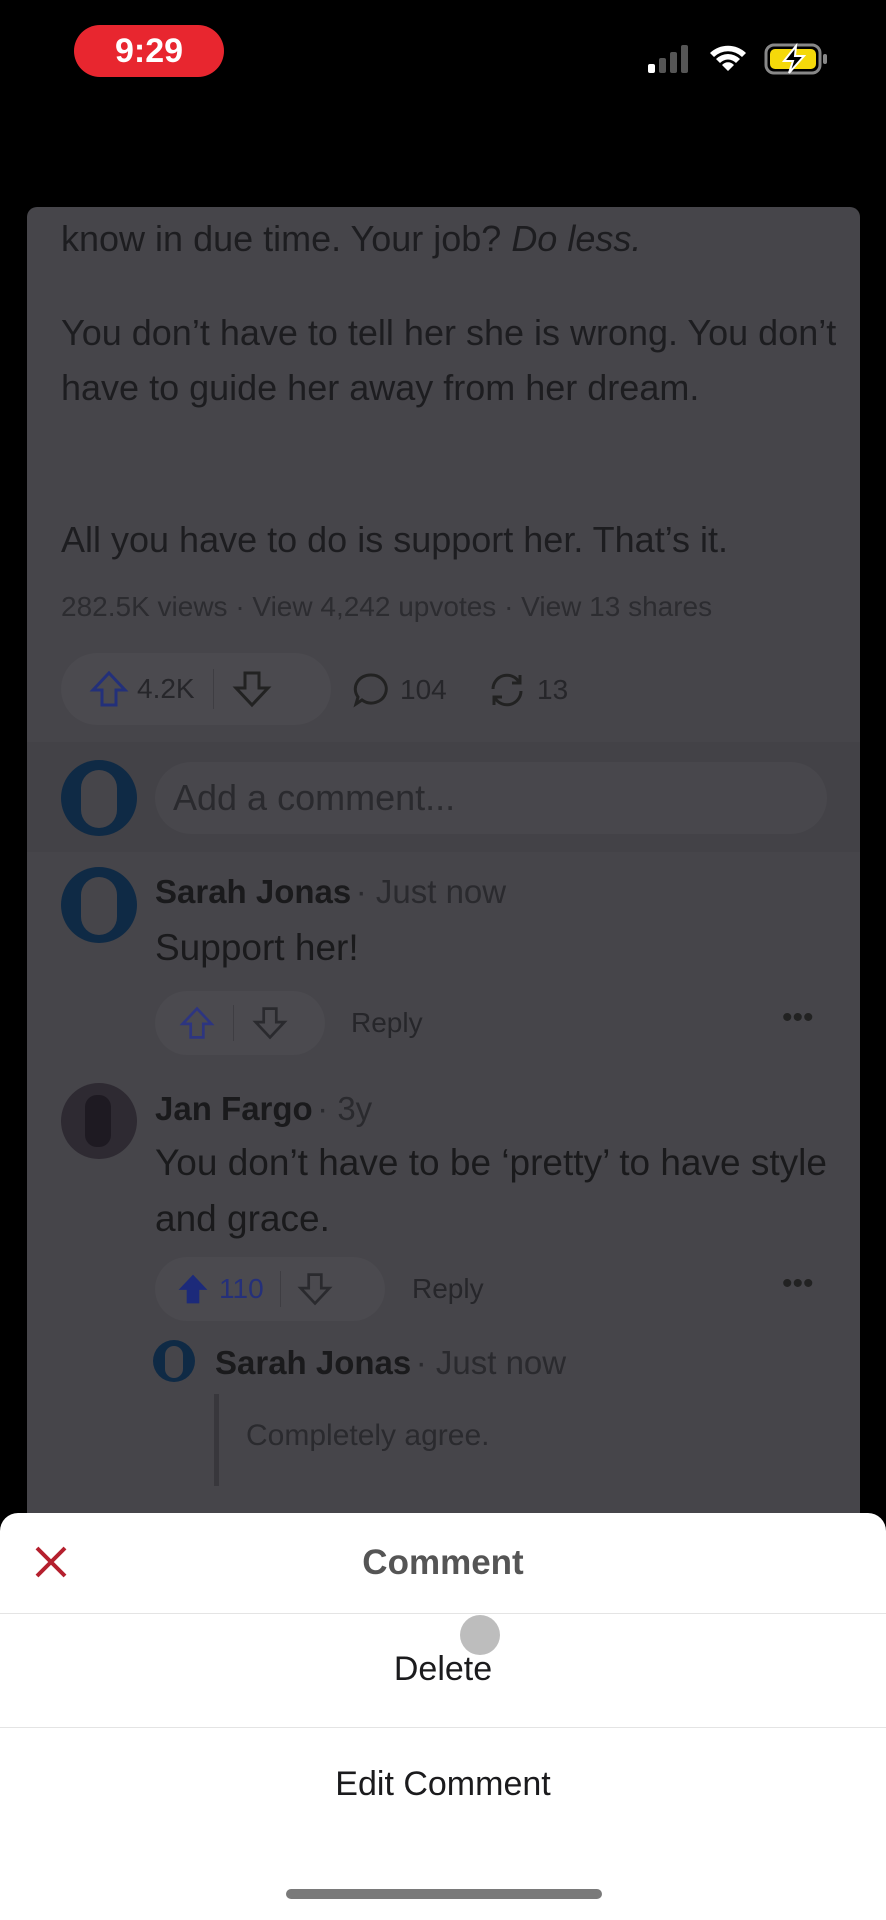 The image size is (886, 1920). I want to click on comment-author: Sarah Jonas, so click(253, 891).